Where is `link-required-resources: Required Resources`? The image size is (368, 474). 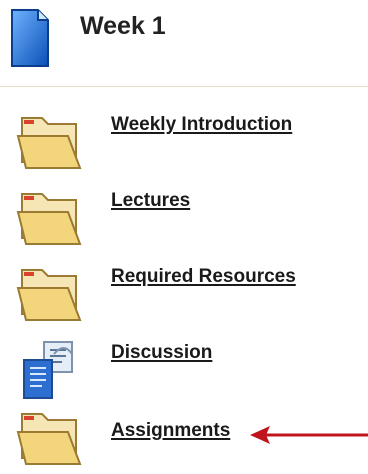
link-required-resources: Required Resources is located at coordinates (203, 277).